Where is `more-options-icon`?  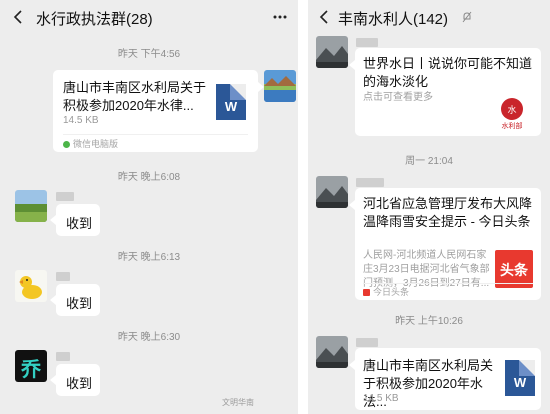 more-options-icon is located at coordinates (280, 17).